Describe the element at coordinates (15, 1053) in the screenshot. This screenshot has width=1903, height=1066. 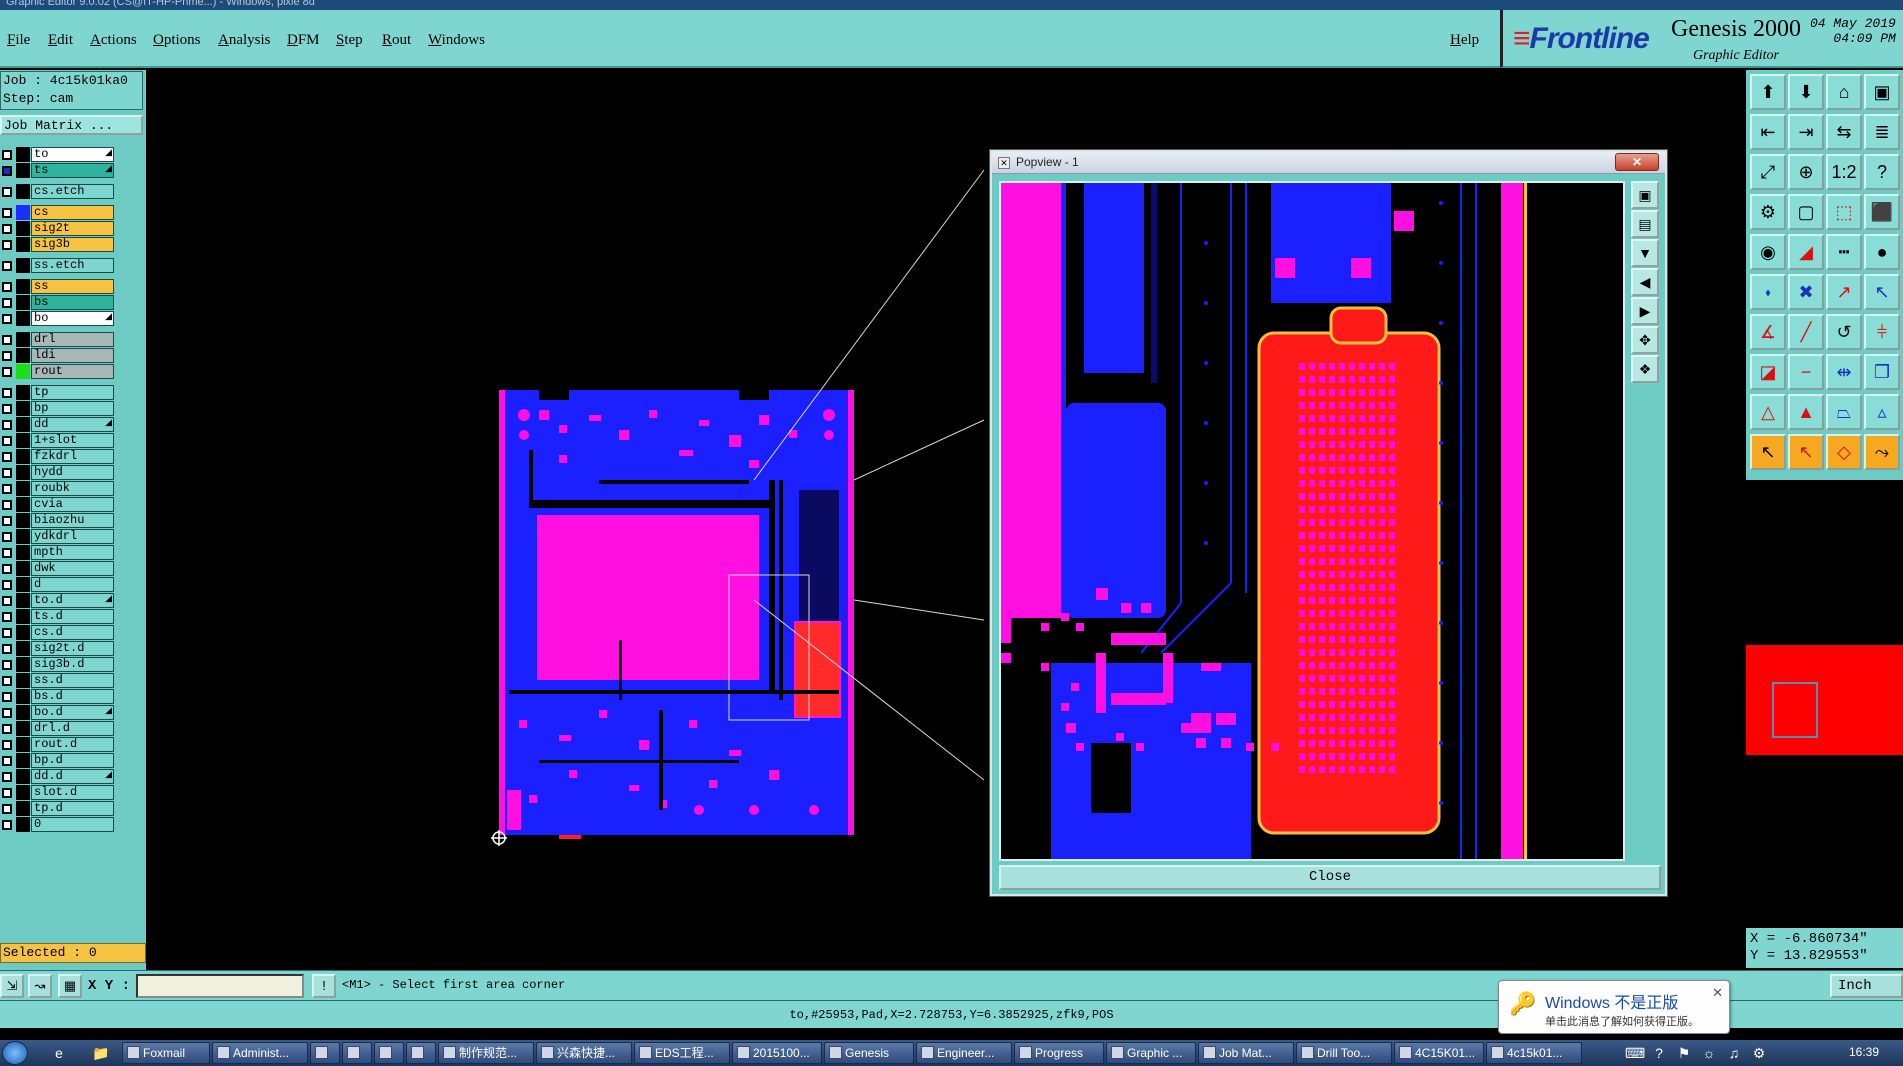
I see `start-button` at that location.